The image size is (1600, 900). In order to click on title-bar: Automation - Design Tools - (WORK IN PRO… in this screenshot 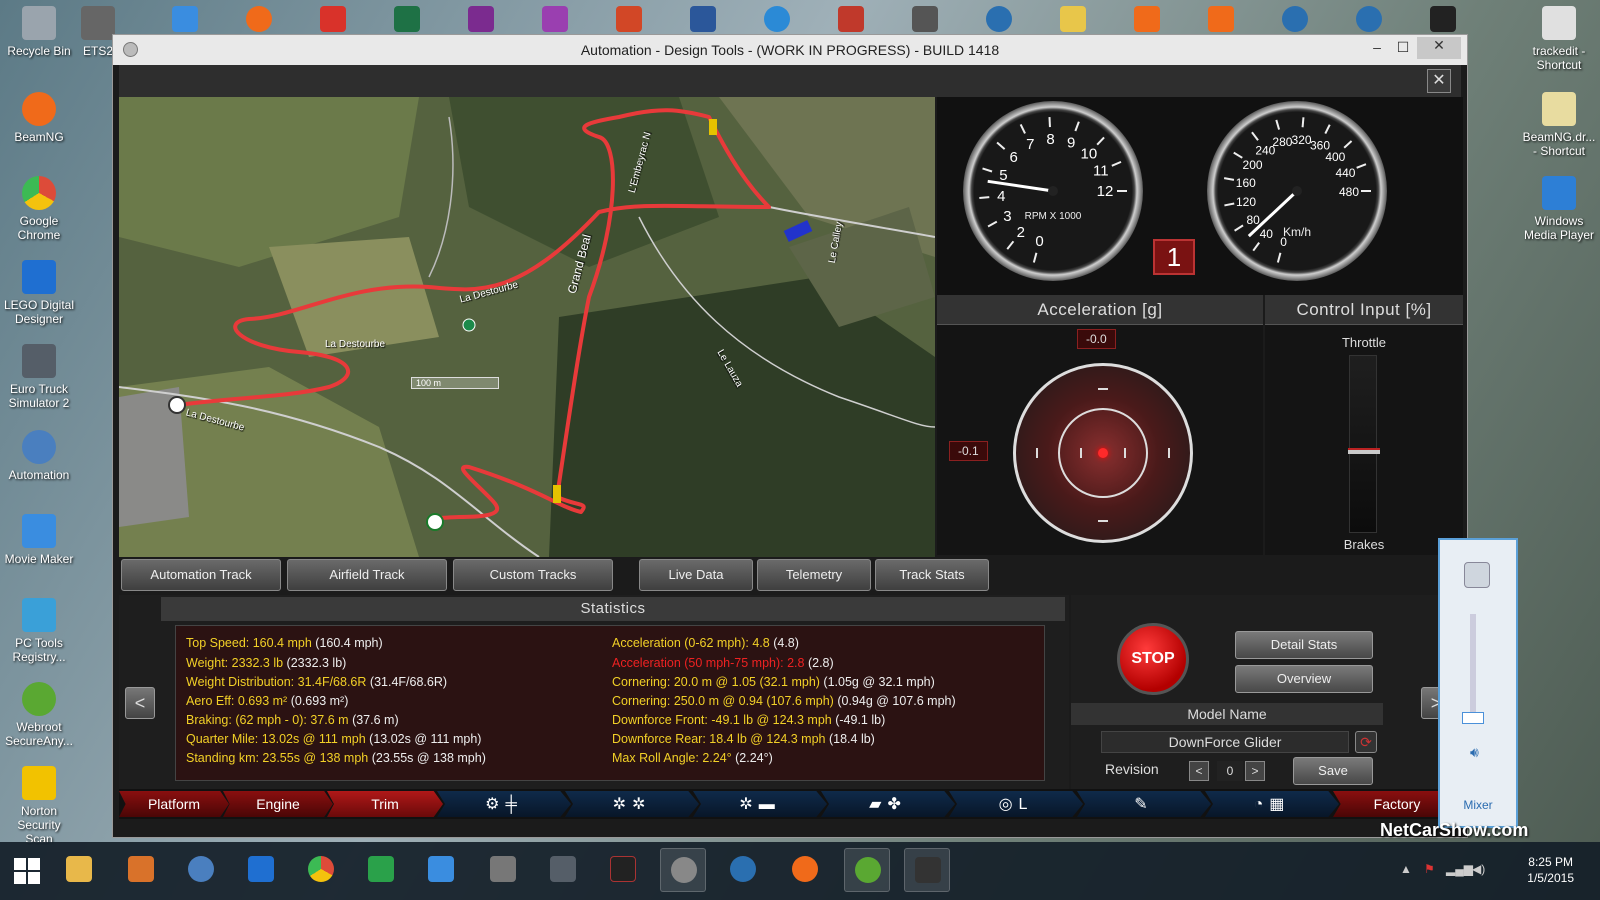, I will do `click(790, 50)`.